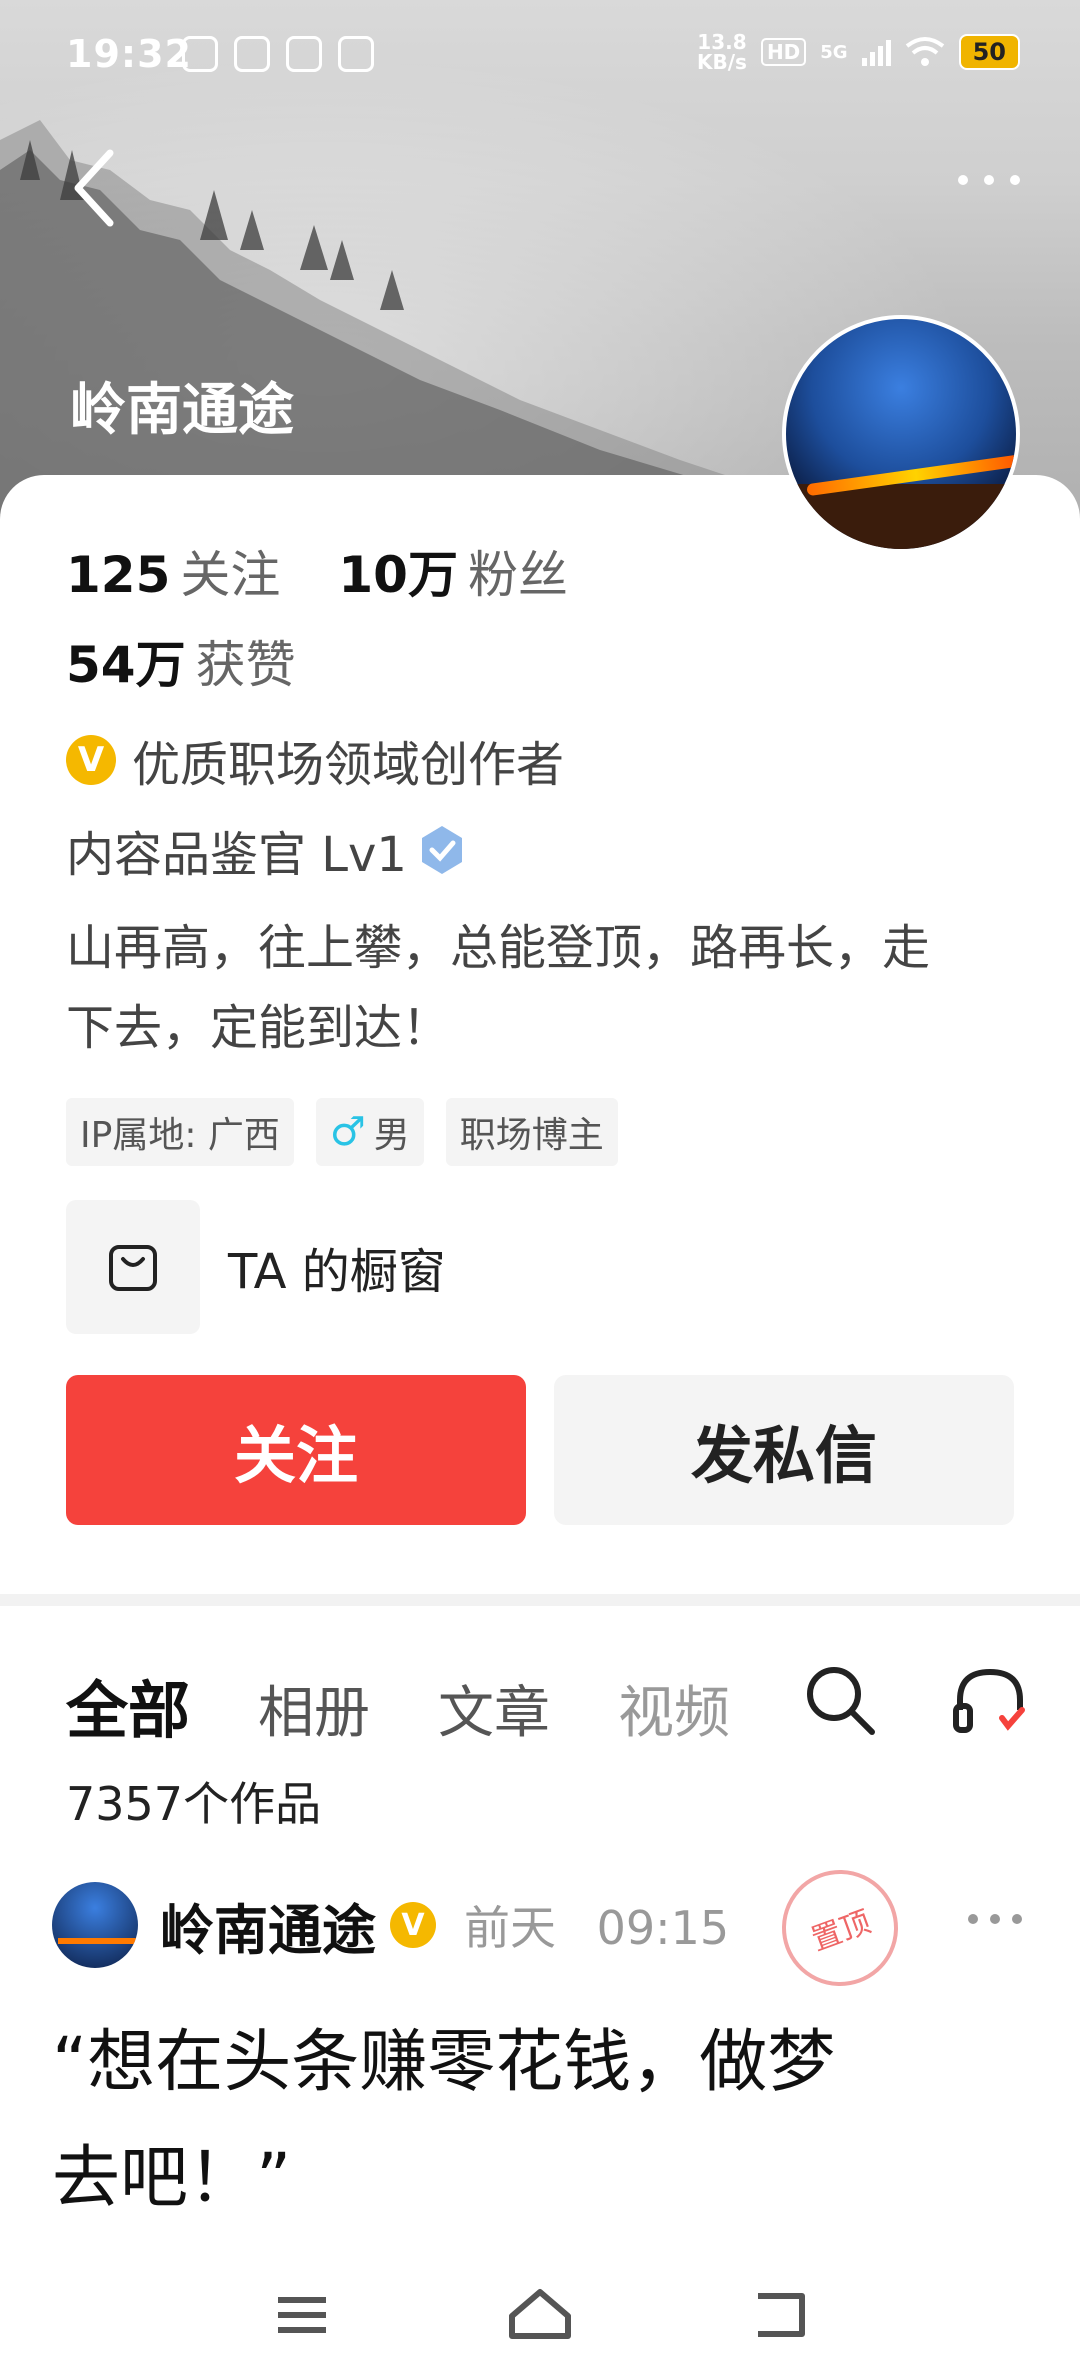 This screenshot has height=2376, width=1080. What do you see at coordinates (172, 2178) in the screenshot?
I see `post-title-line-2: 去吧！”` at bounding box center [172, 2178].